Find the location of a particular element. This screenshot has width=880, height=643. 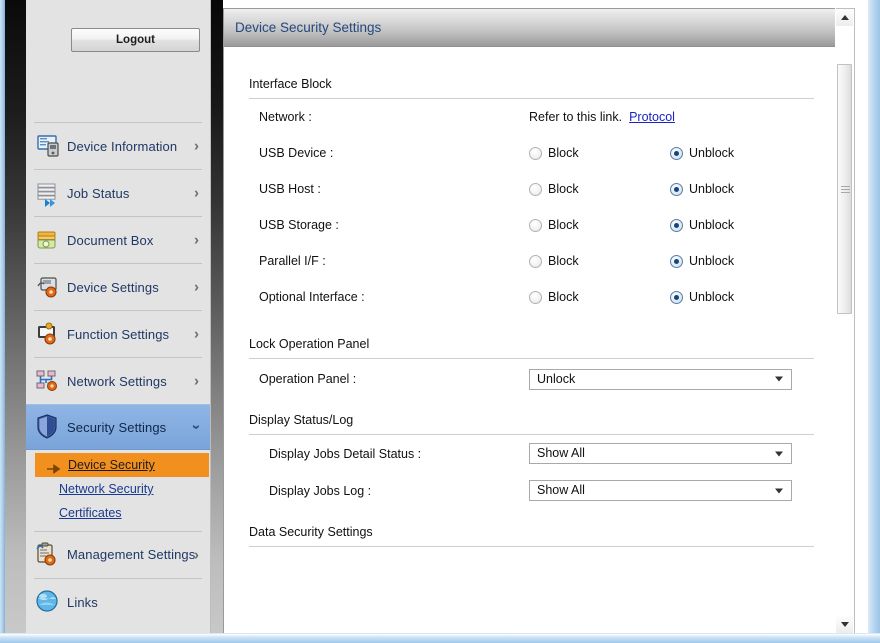

job-status-icon is located at coordinates (50, 193).